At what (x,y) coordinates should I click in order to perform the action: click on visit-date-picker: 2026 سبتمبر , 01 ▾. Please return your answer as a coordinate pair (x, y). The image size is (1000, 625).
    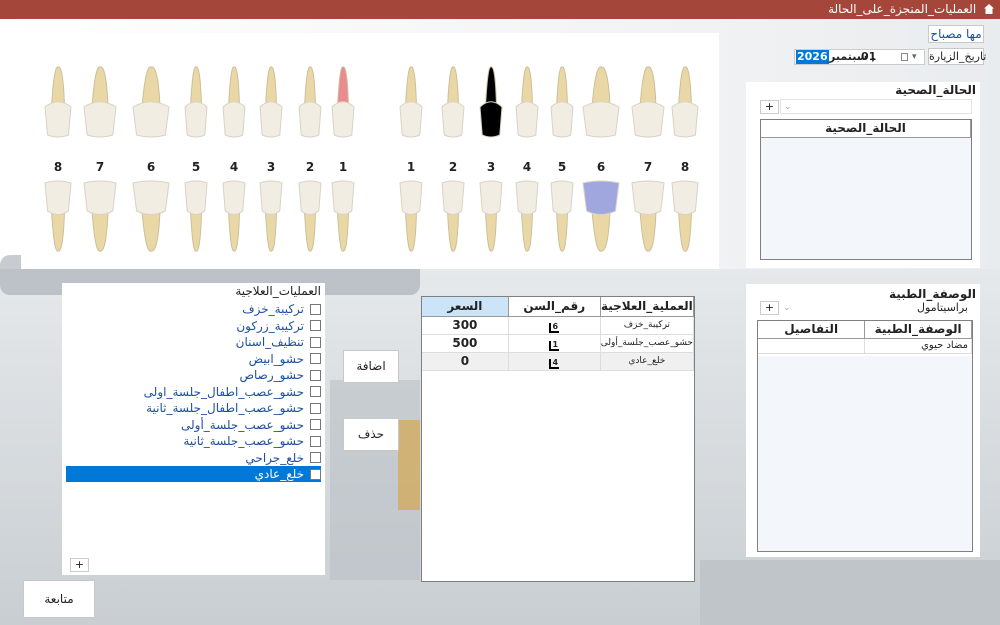
    Looking at the image, I should click on (859, 57).